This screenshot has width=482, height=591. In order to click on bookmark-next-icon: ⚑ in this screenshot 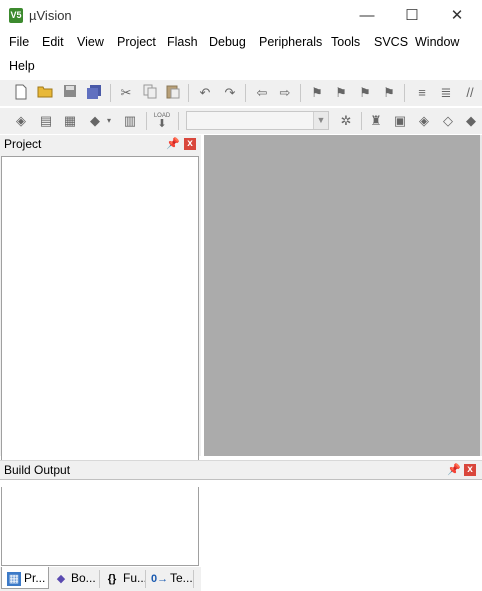, I will do `click(365, 93)`.